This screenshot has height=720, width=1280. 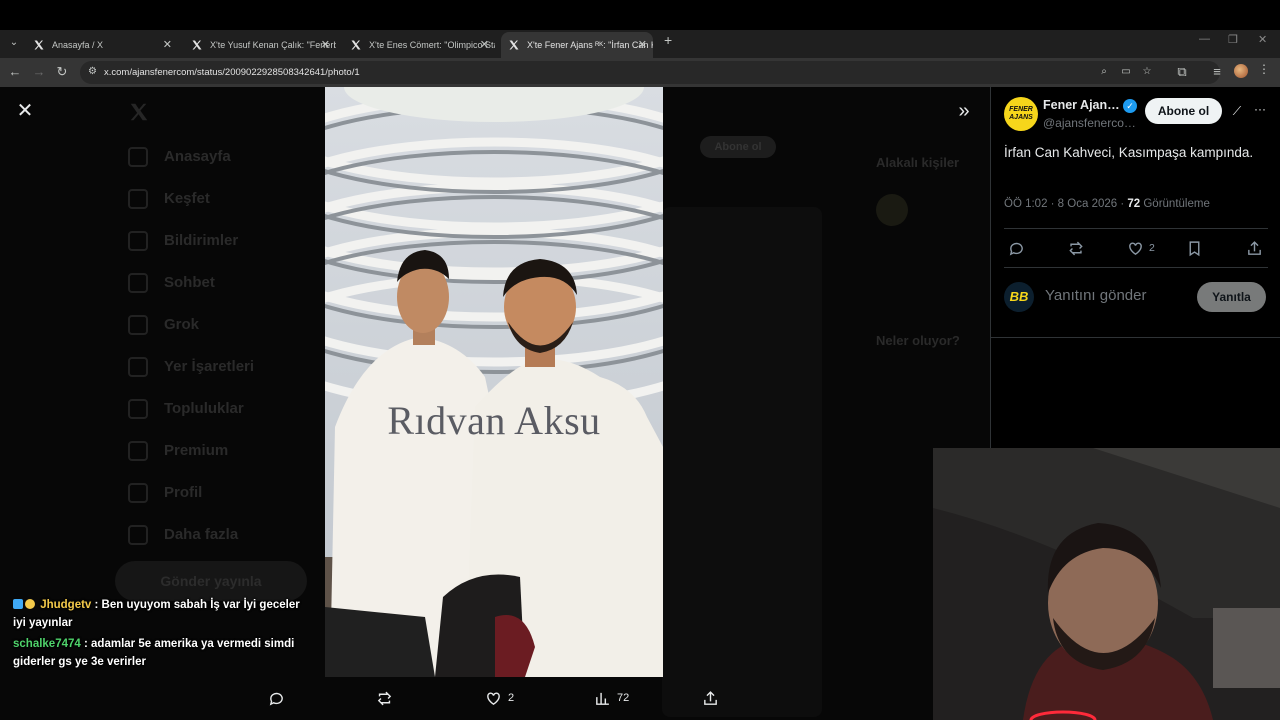 What do you see at coordinates (710, 698) in the screenshot?
I see `share-button` at bounding box center [710, 698].